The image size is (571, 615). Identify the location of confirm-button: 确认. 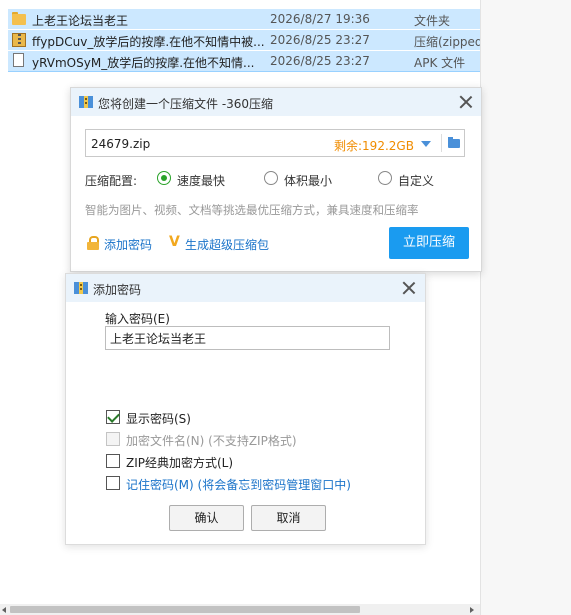
(206, 518).